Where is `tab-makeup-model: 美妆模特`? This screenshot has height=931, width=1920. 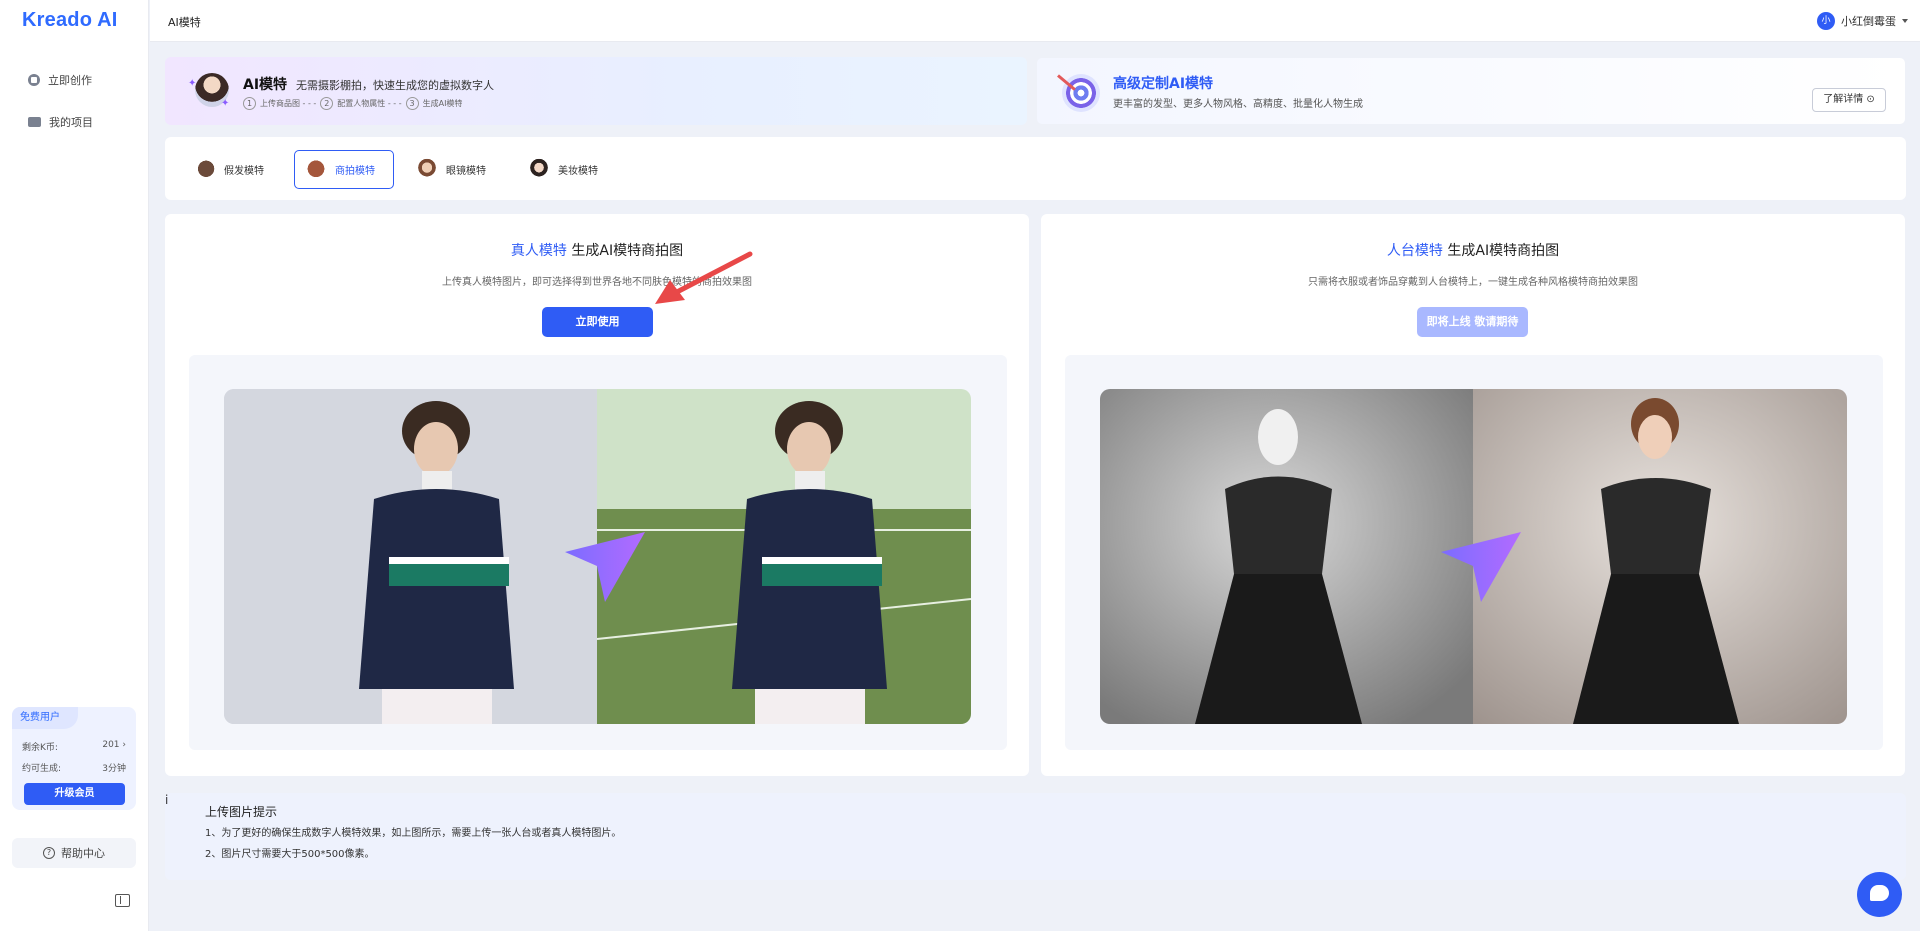
tab-makeup-model: 美妆模特 is located at coordinates (563, 169).